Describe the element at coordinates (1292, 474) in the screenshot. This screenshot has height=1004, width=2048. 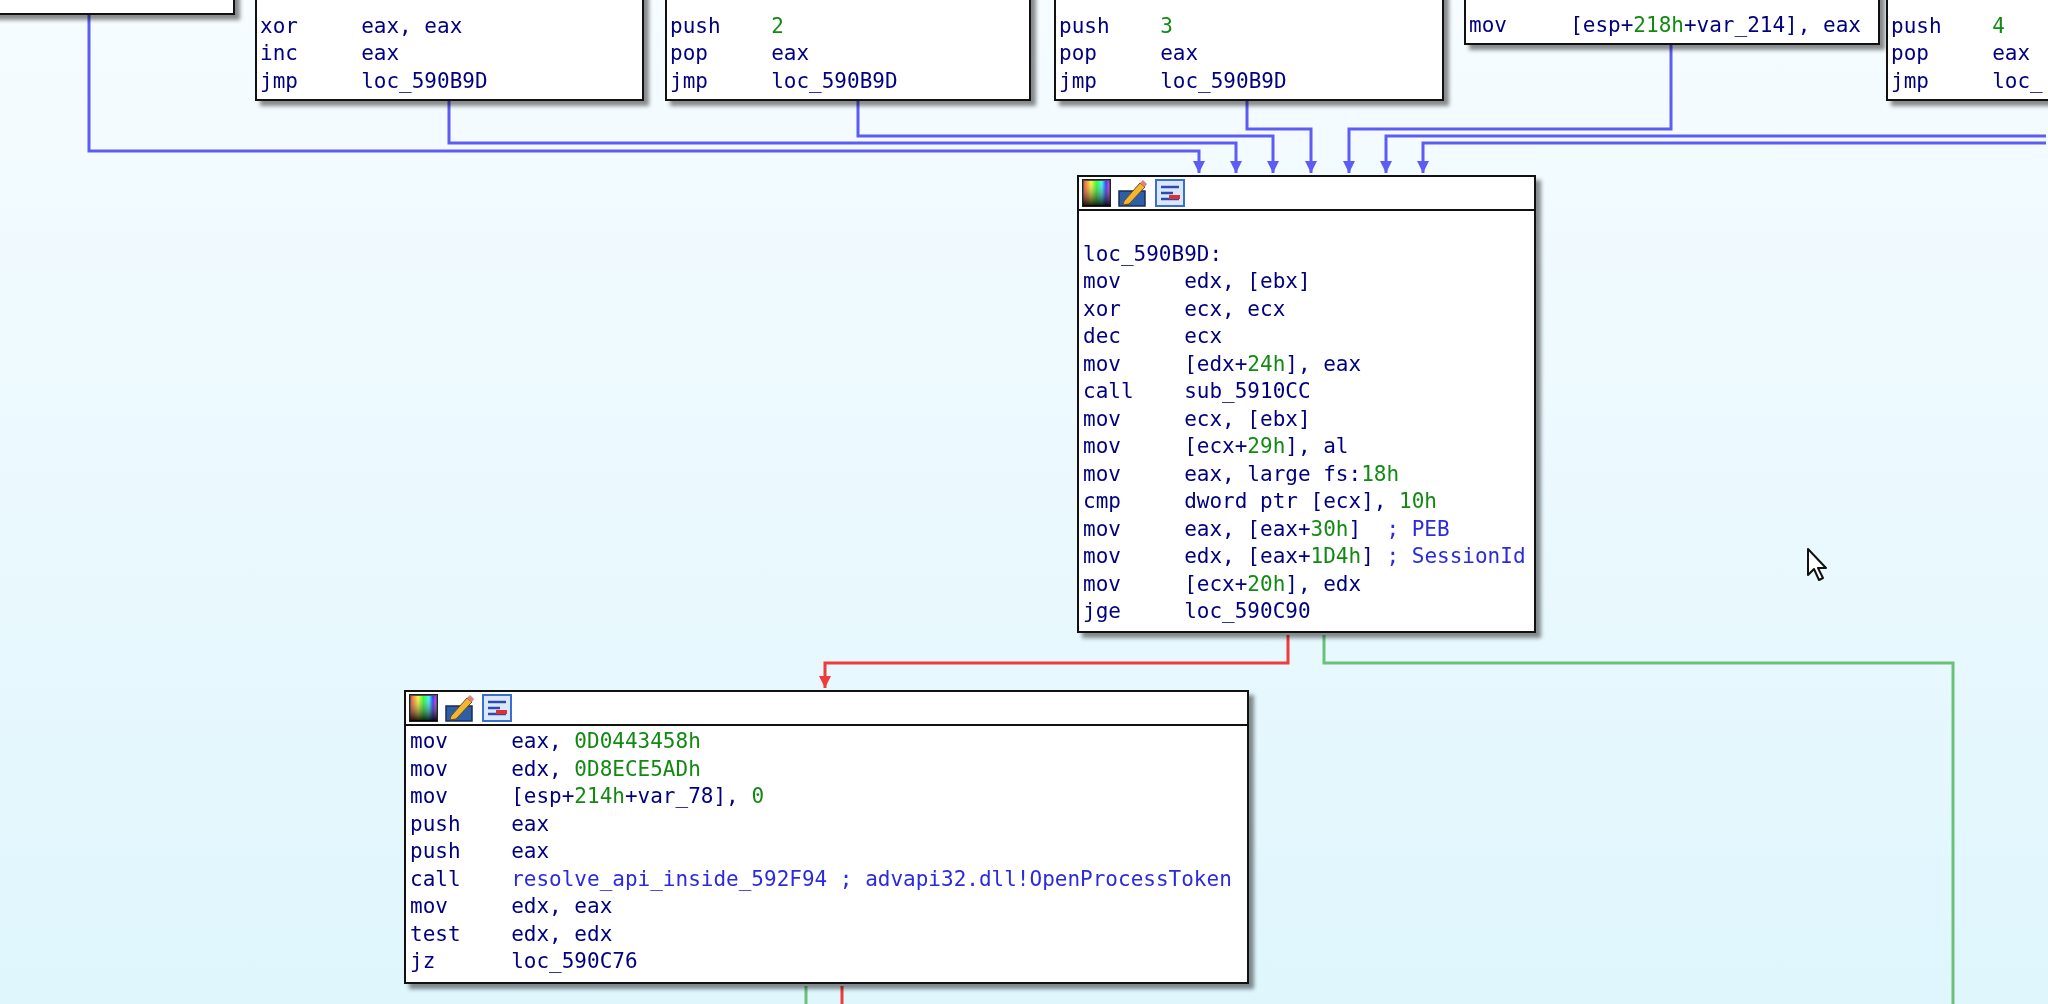
I see `instruction-operand: eax, large fs:18h` at that location.